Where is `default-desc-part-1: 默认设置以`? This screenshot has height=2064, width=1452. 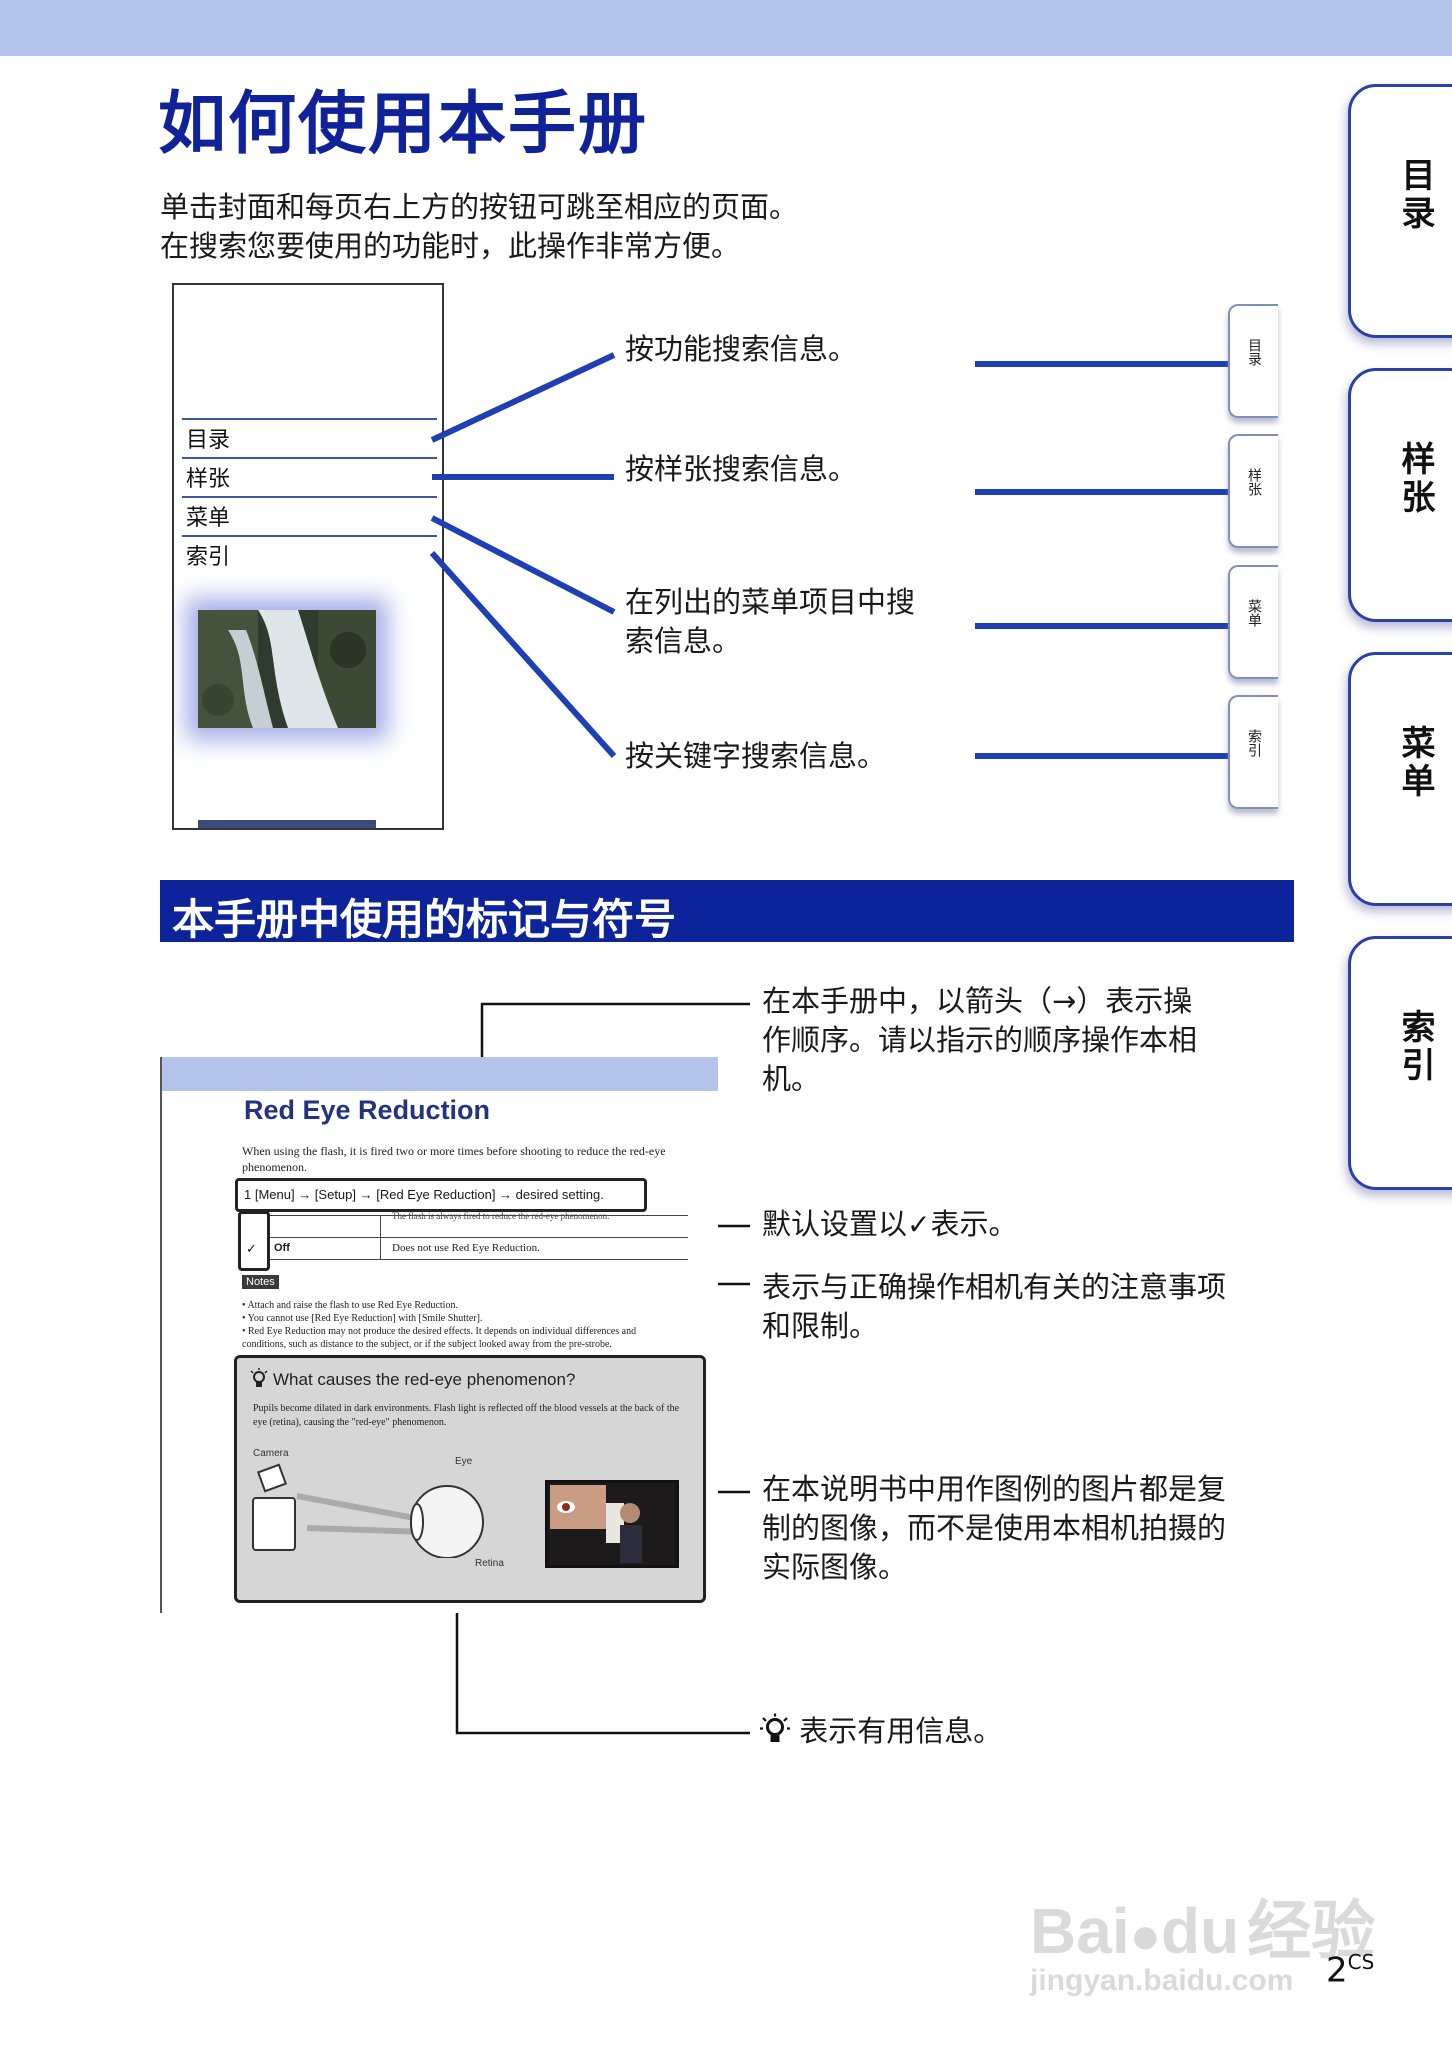 default-desc-part-1: 默认设置以 is located at coordinates (835, 1224).